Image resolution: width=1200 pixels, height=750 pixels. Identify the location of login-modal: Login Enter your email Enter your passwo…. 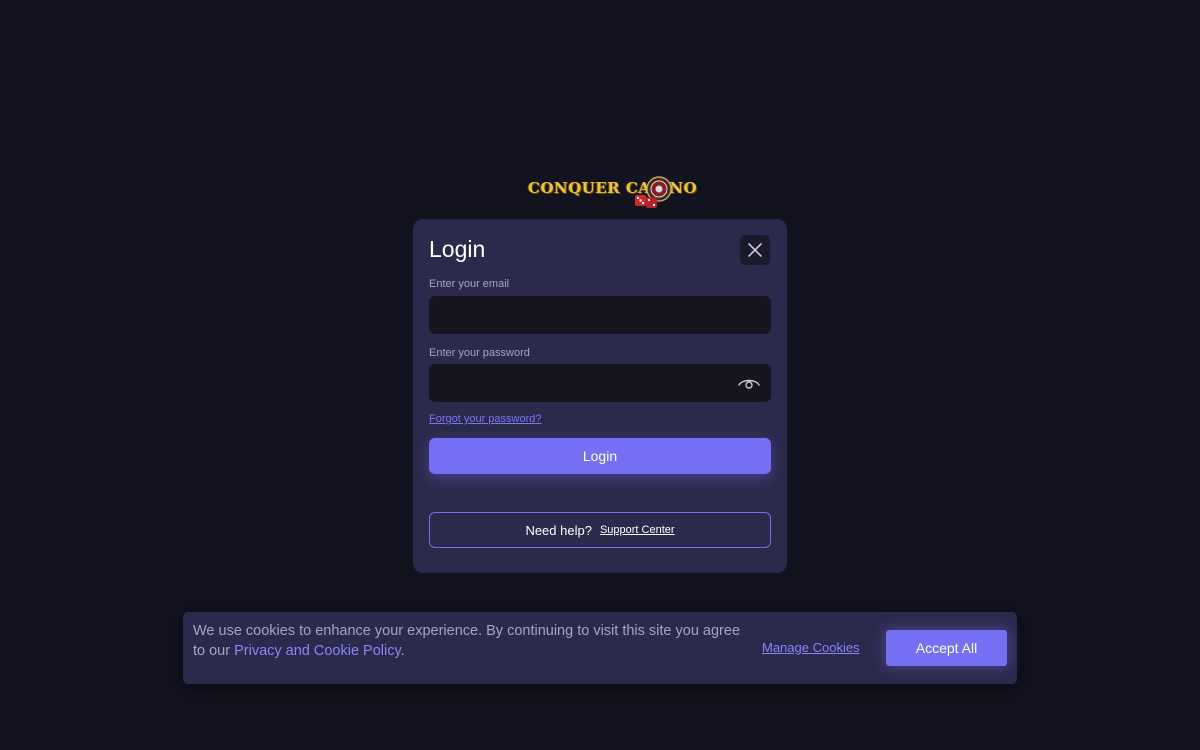
(600, 396).